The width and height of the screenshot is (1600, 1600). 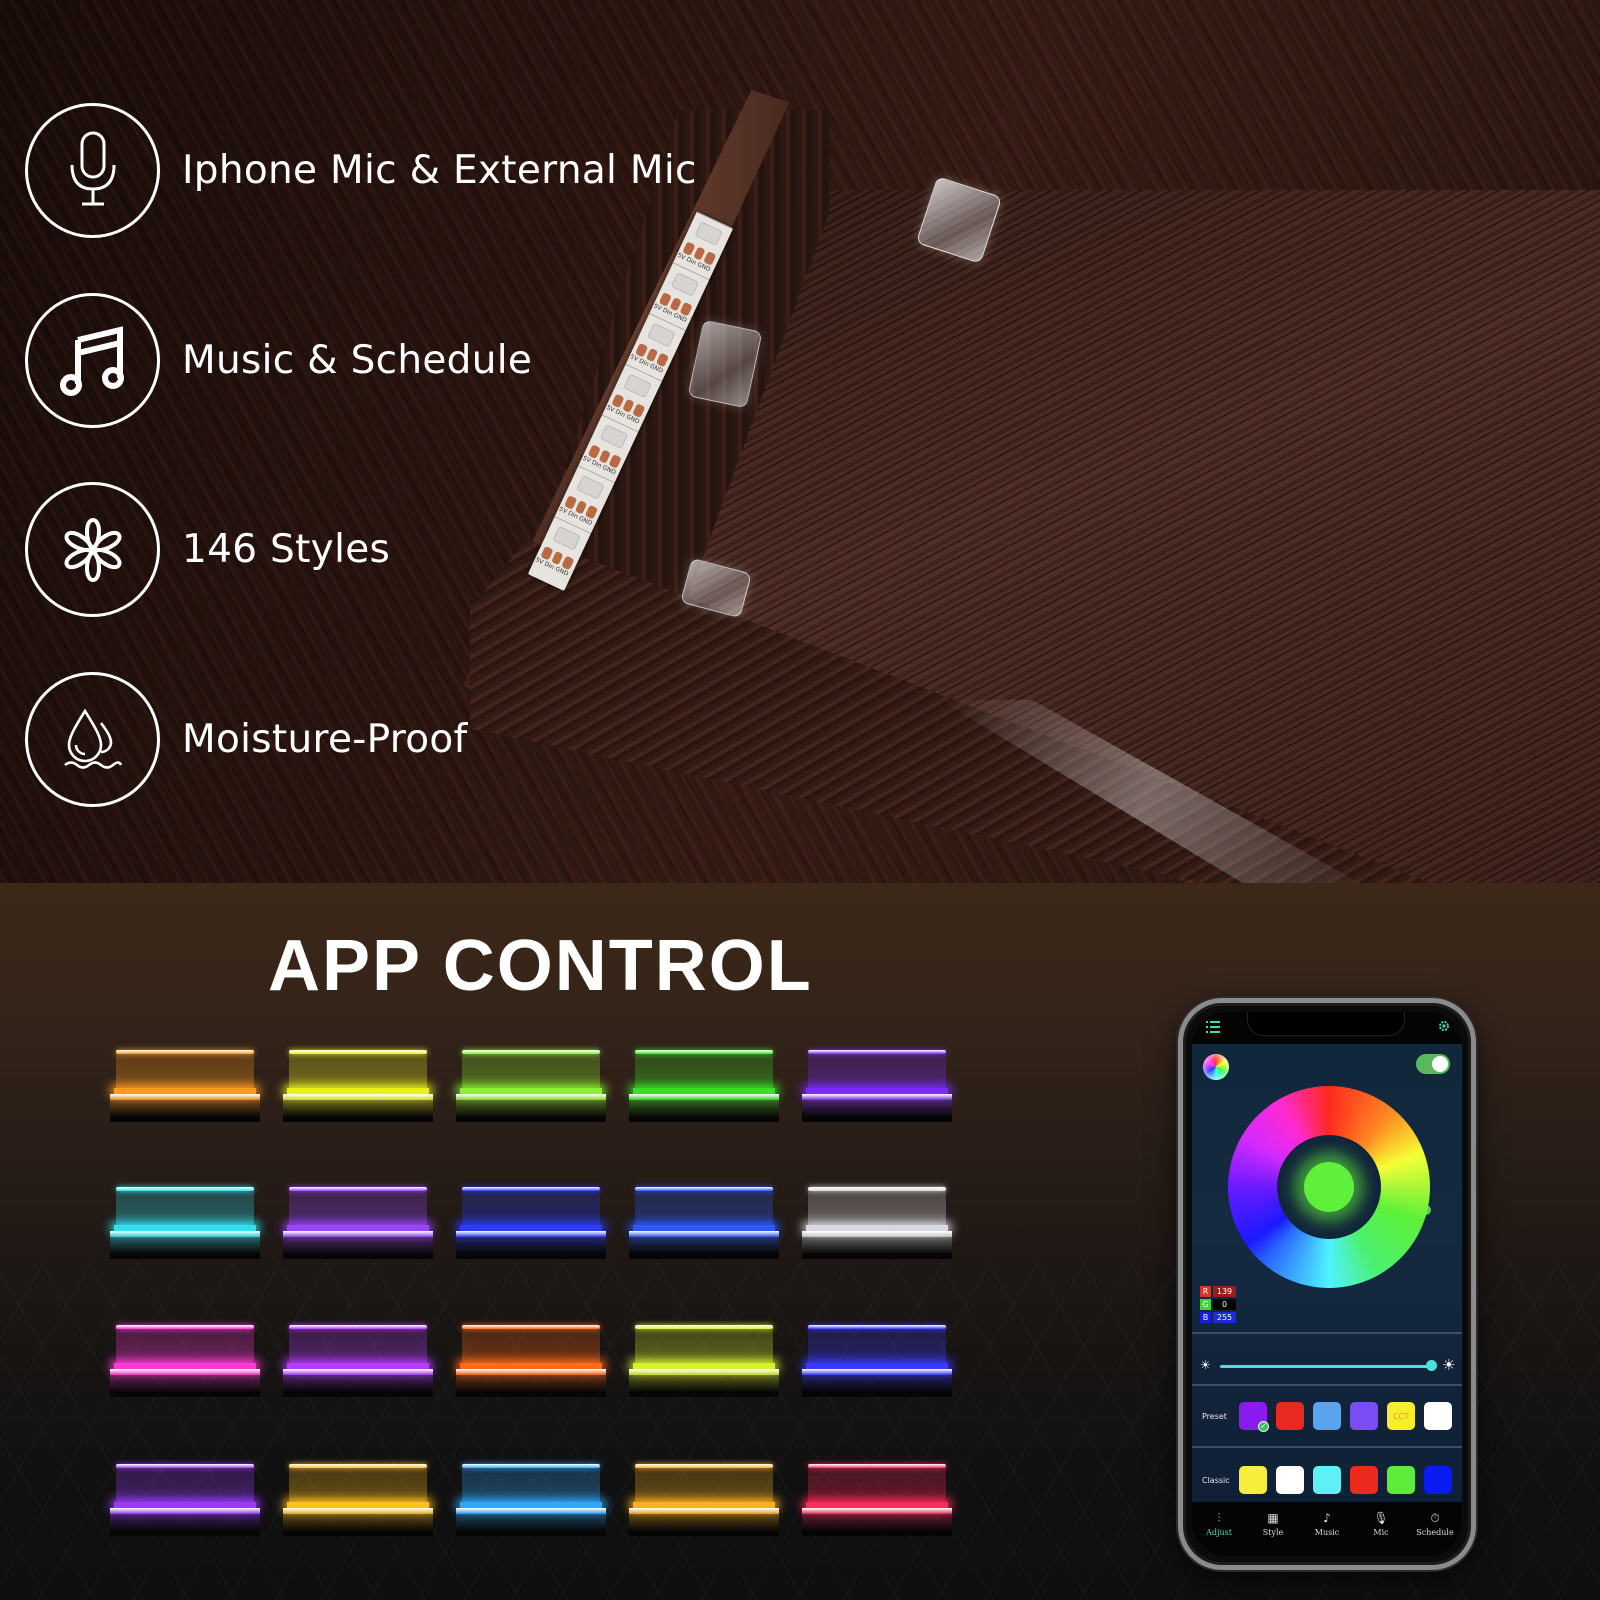 I want to click on tab-adjust: ⫶ Adjust, so click(x=1219, y=1529).